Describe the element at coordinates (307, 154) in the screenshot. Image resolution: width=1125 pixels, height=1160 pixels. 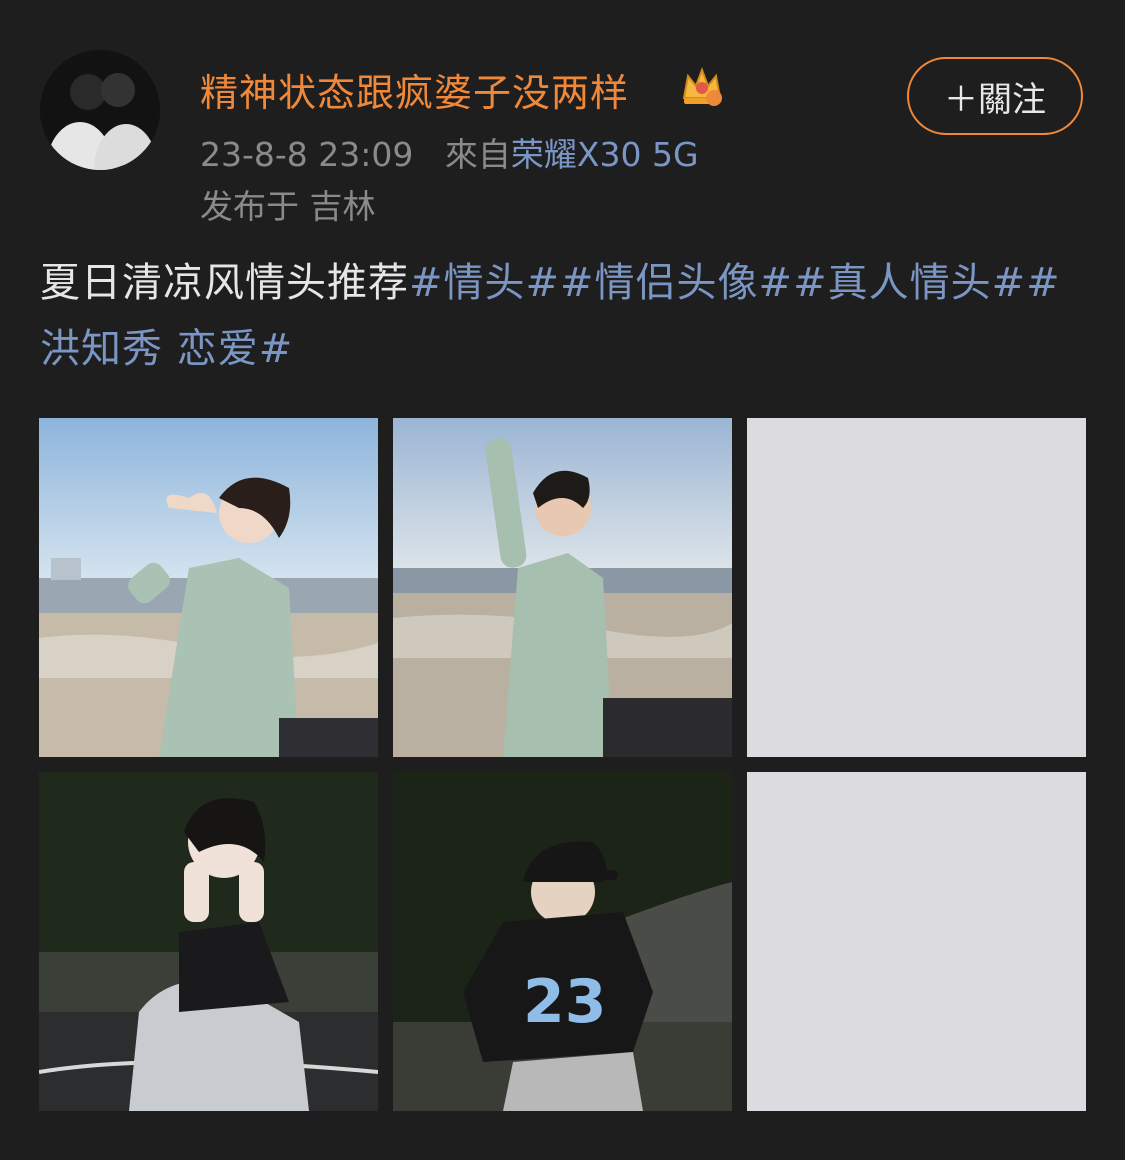
I see `post-timestamp: 23-8-8 23:09` at that location.